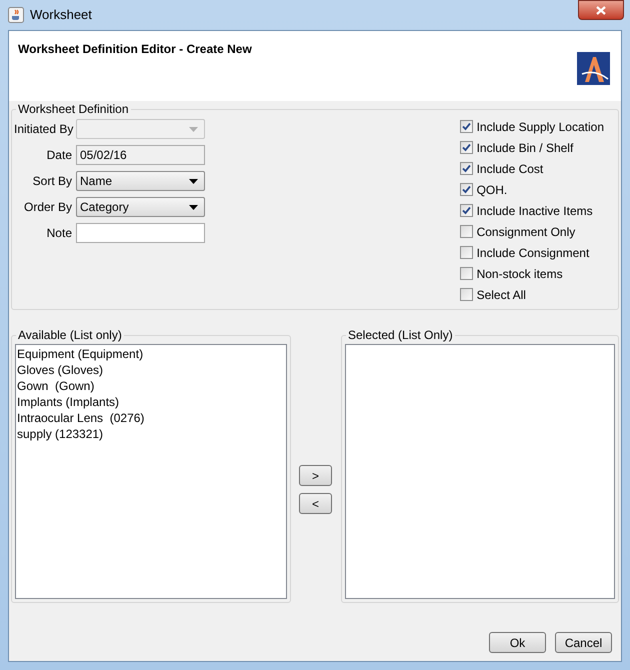 The width and height of the screenshot is (630, 670). I want to click on field-label: Order By, so click(47, 207).